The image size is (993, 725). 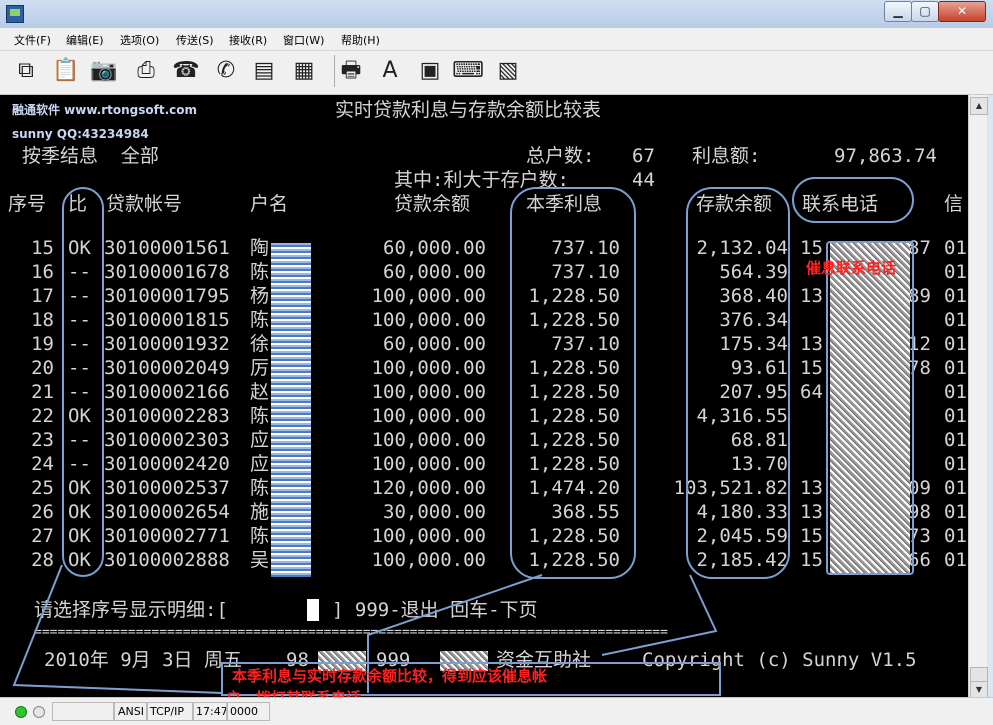 I want to click on menu-edit: 编辑(E), so click(x=85, y=40).